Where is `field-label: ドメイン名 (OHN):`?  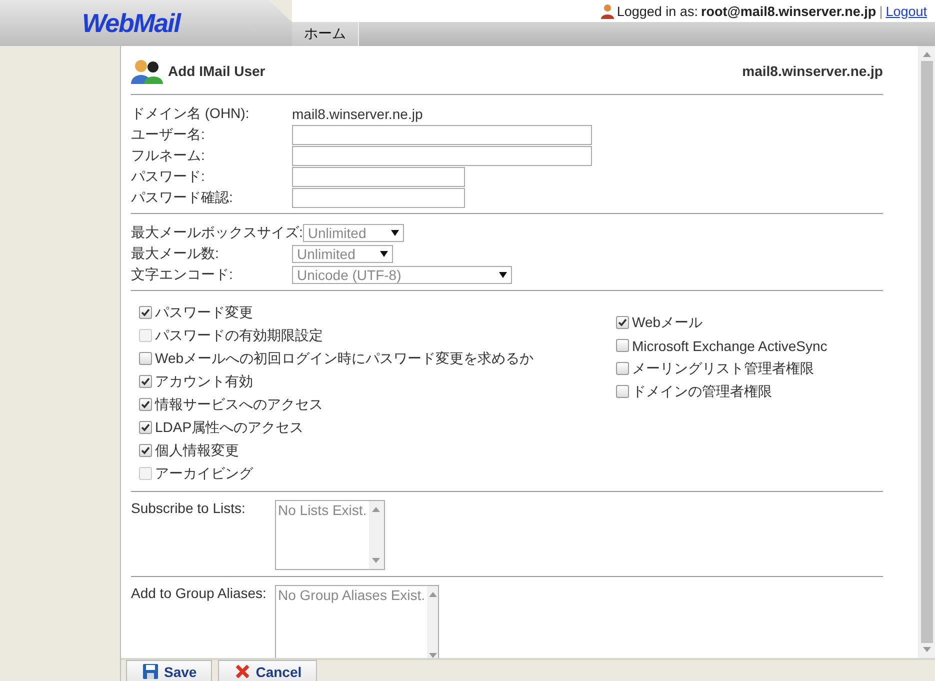 field-label: ドメイン名 (OHN): is located at coordinates (190, 113).